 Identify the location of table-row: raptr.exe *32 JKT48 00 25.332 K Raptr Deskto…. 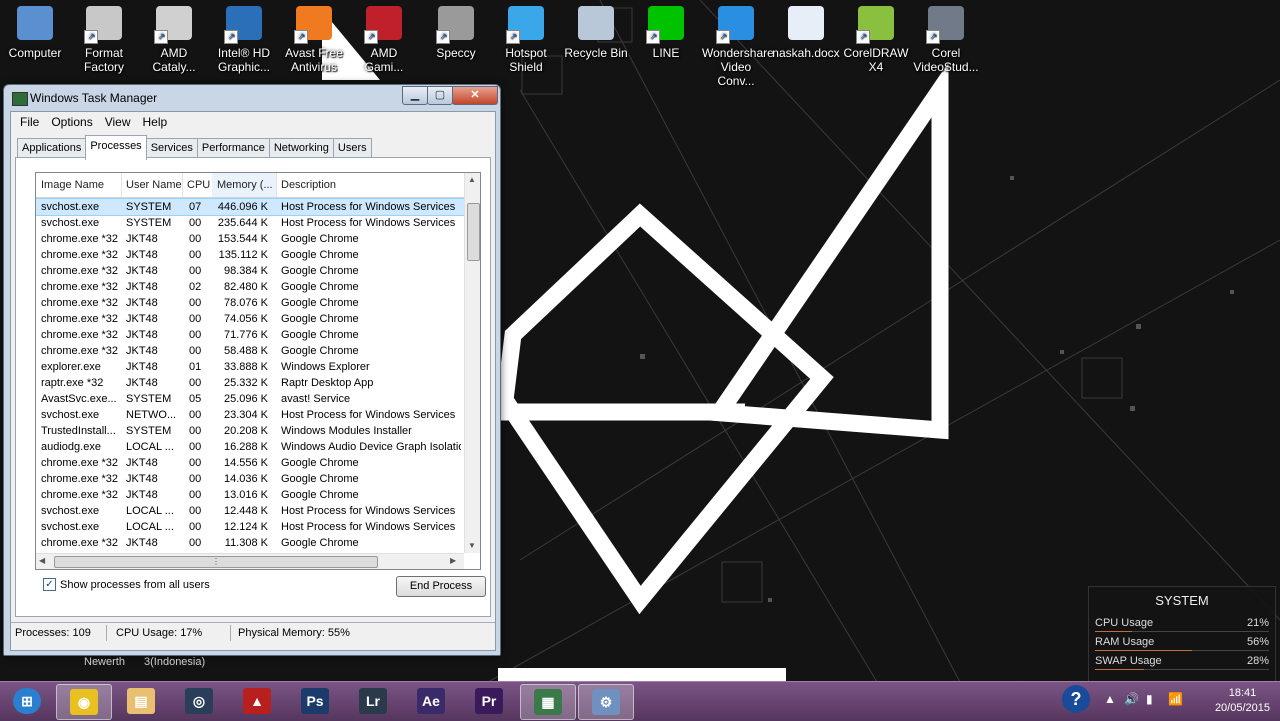
(250, 383).